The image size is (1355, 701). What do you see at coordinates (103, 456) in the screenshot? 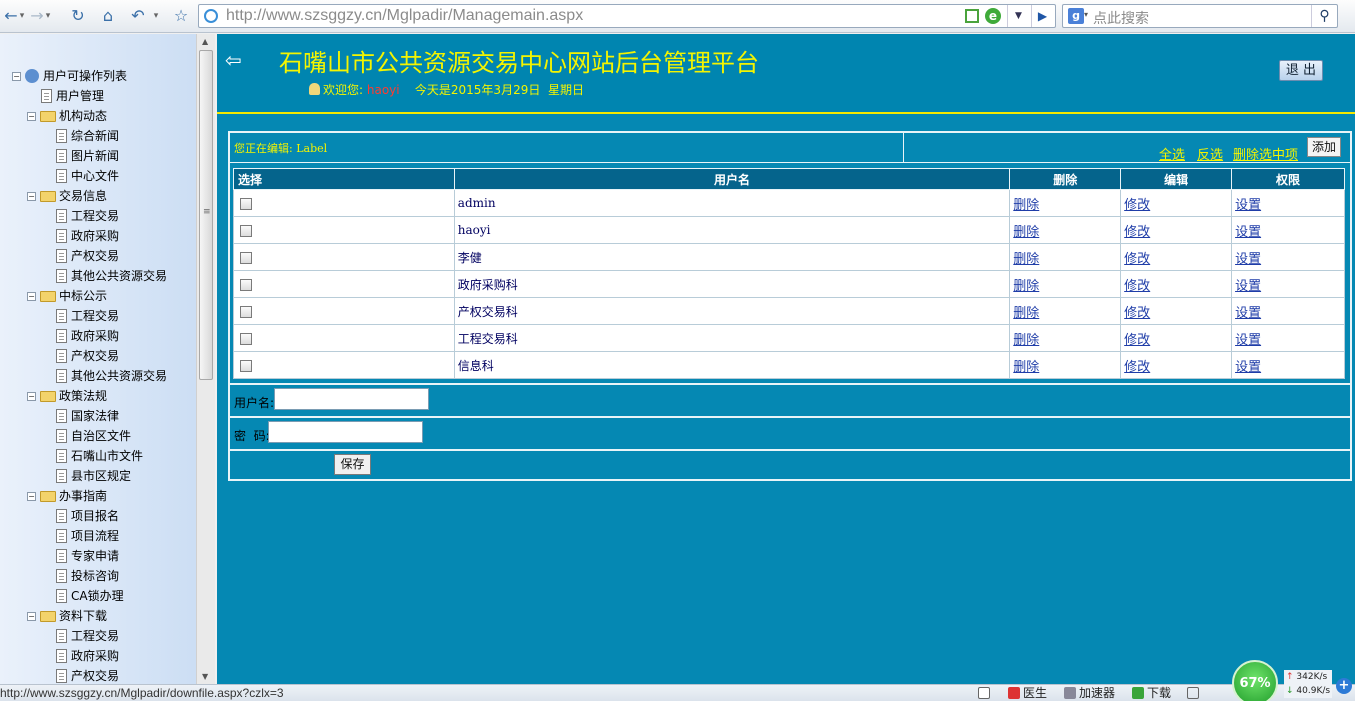
I see `tree-item: 石嘴山市文件` at bounding box center [103, 456].